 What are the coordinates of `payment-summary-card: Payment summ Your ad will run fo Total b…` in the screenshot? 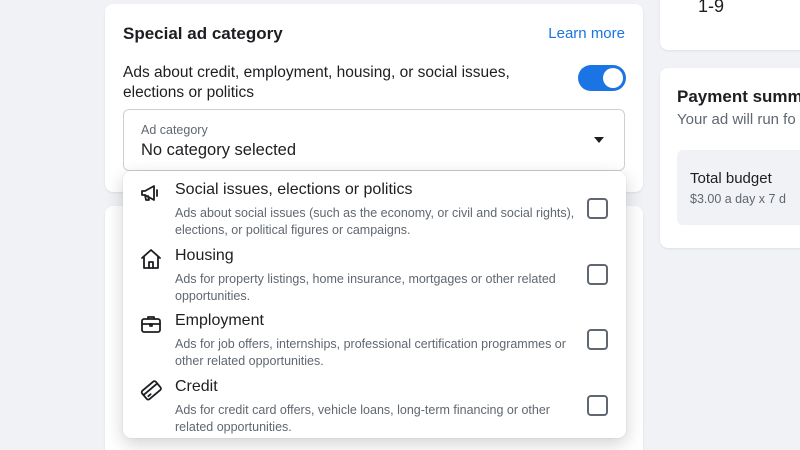 It's located at (730, 158).